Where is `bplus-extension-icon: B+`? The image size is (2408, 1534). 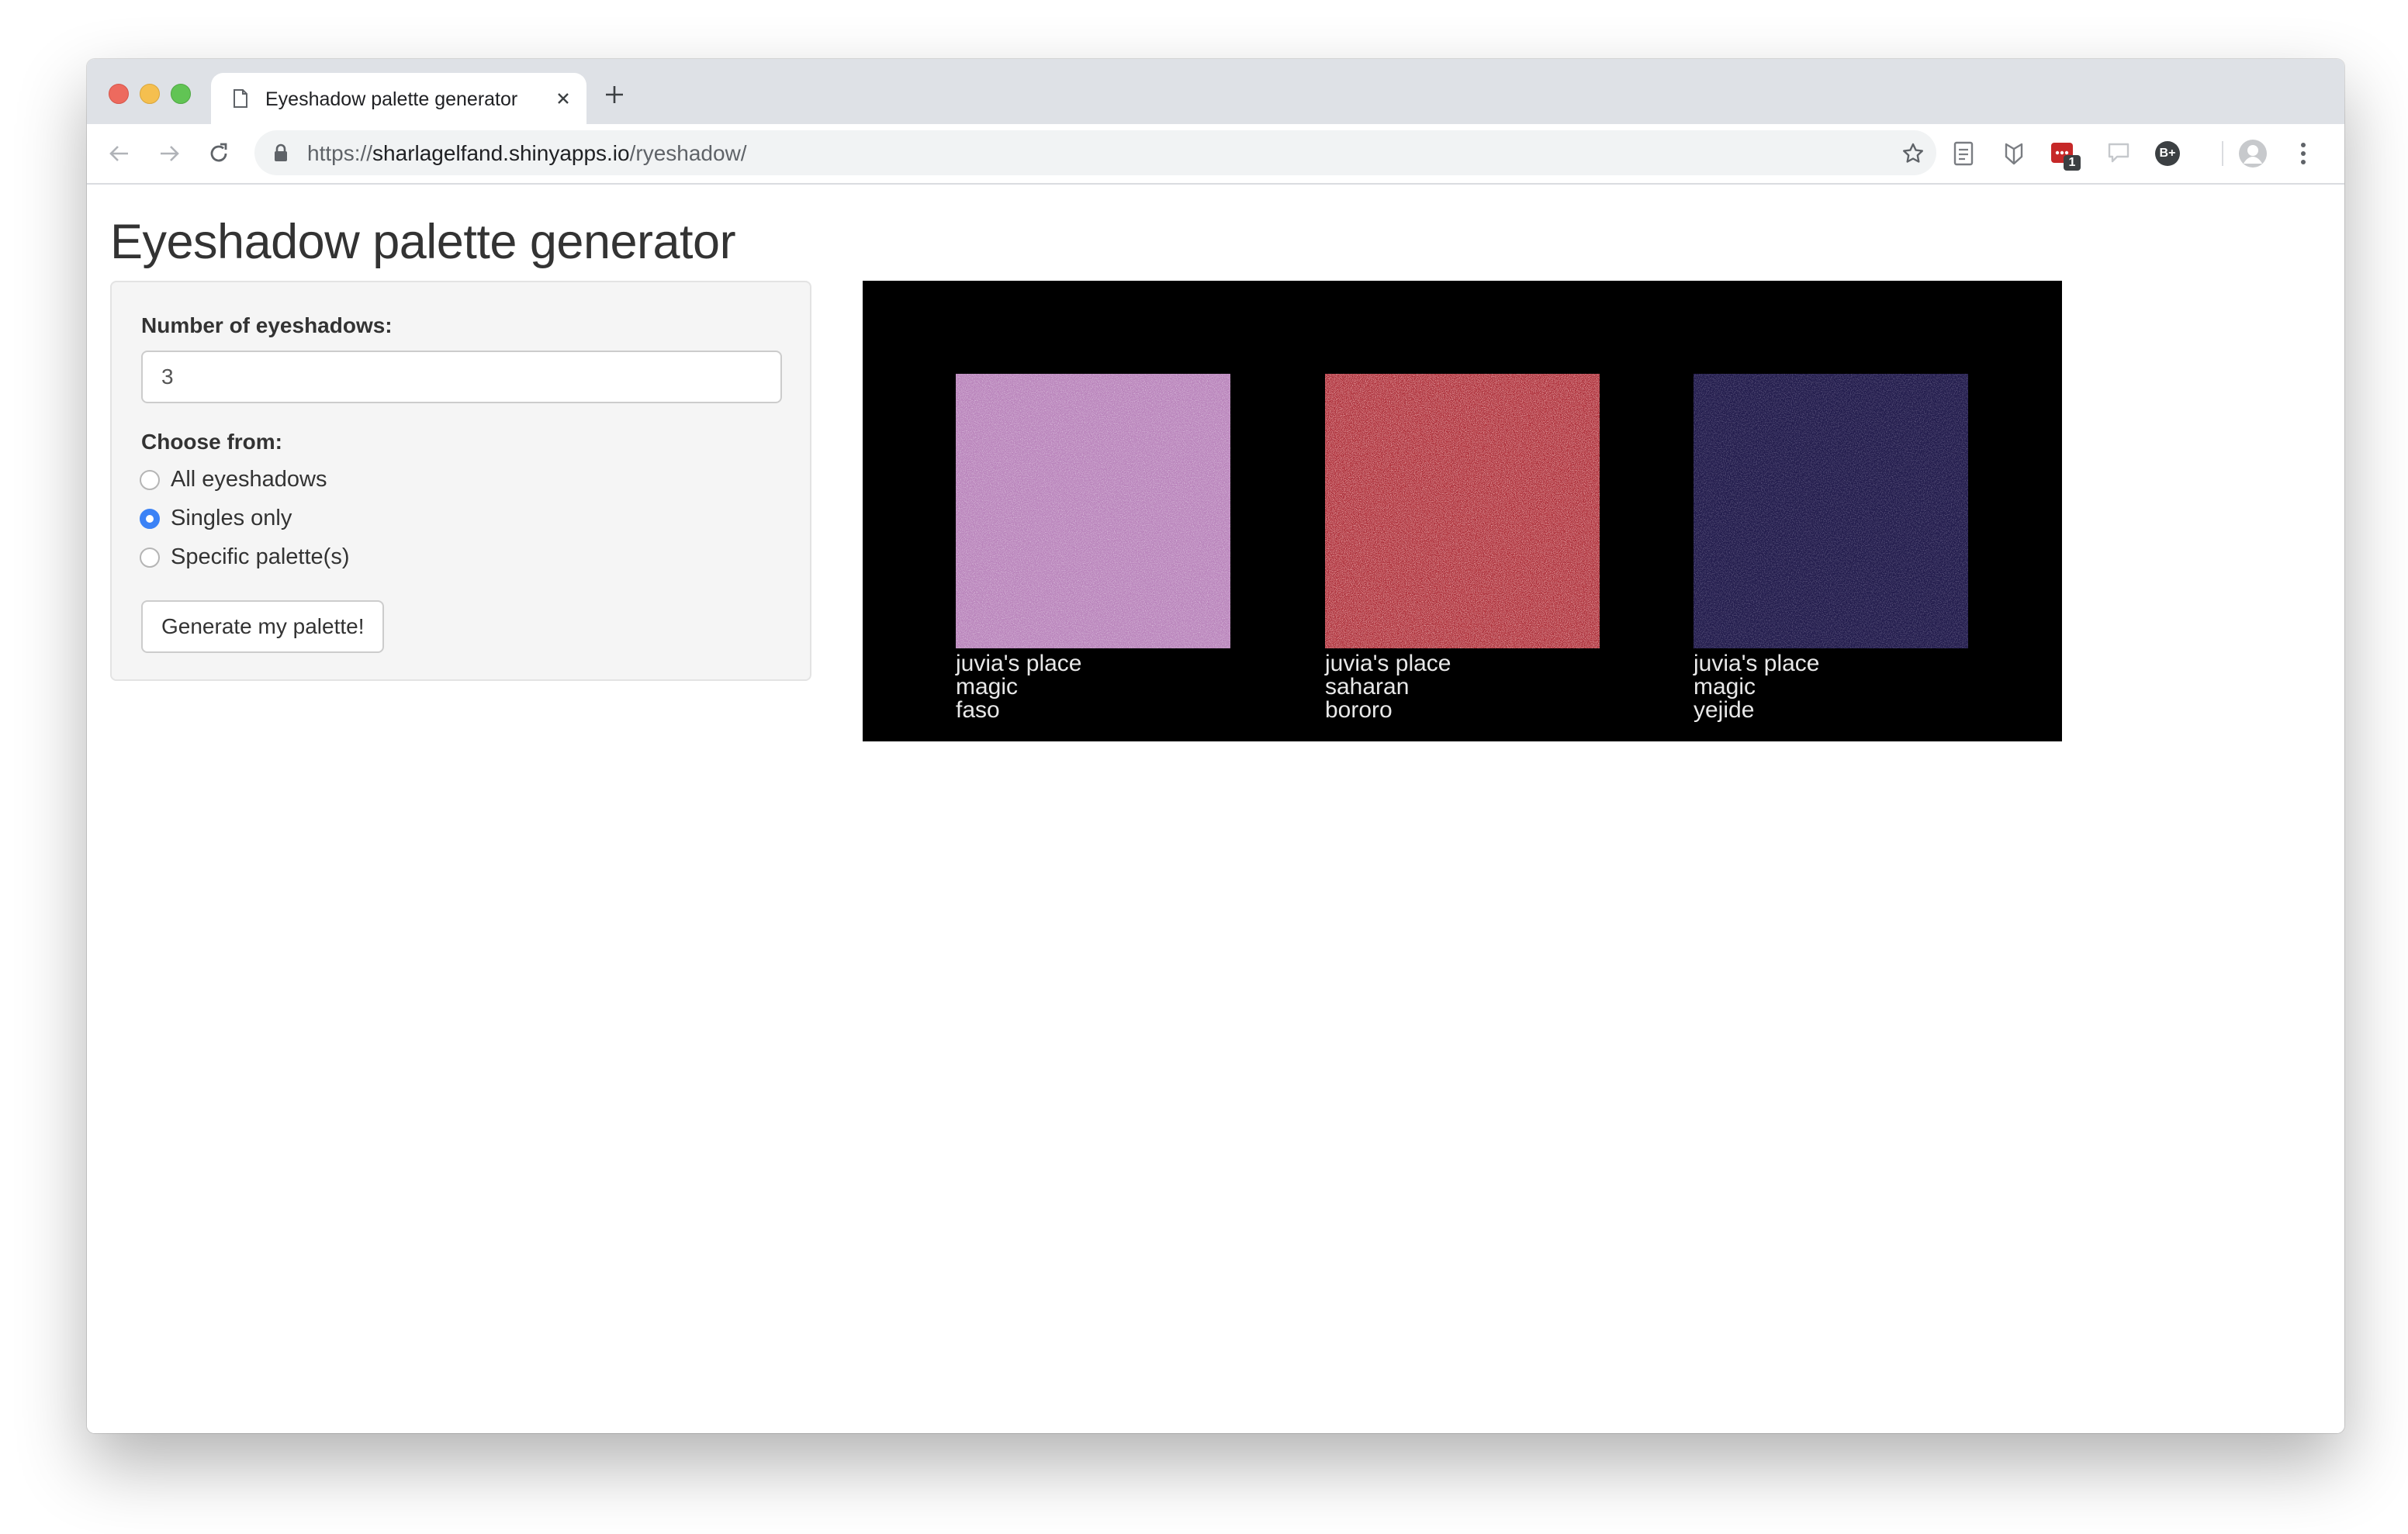
bplus-extension-icon: B+ is located at coordinates (2167, 153).